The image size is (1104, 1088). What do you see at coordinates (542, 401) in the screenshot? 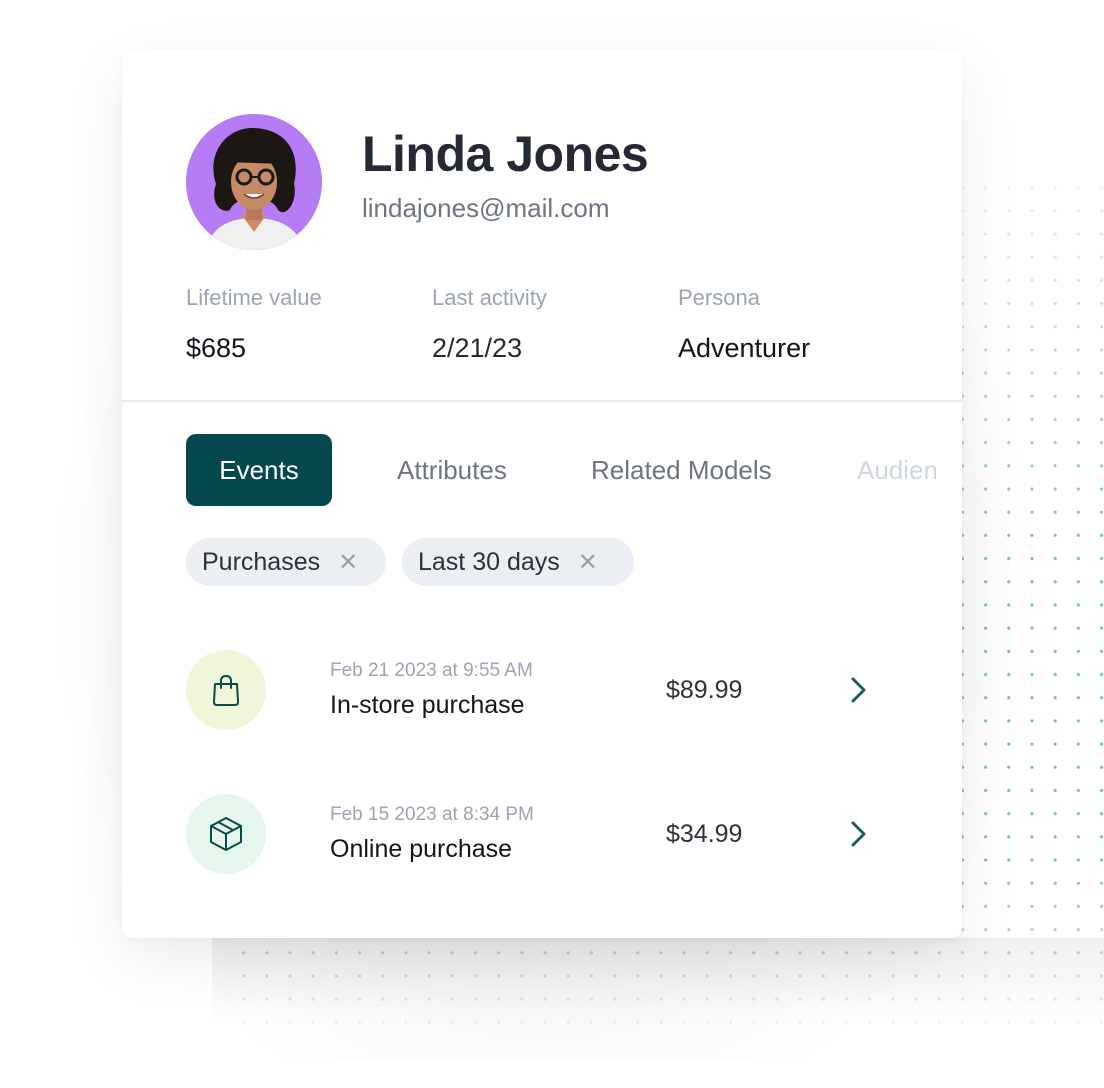
I see `section-divider` at bounding box center [542, 401].